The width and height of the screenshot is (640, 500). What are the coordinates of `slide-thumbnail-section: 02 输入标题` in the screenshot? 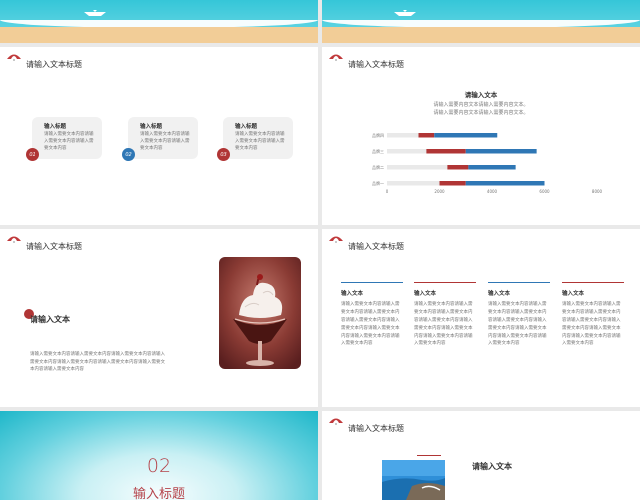 It's located at (159, 455).